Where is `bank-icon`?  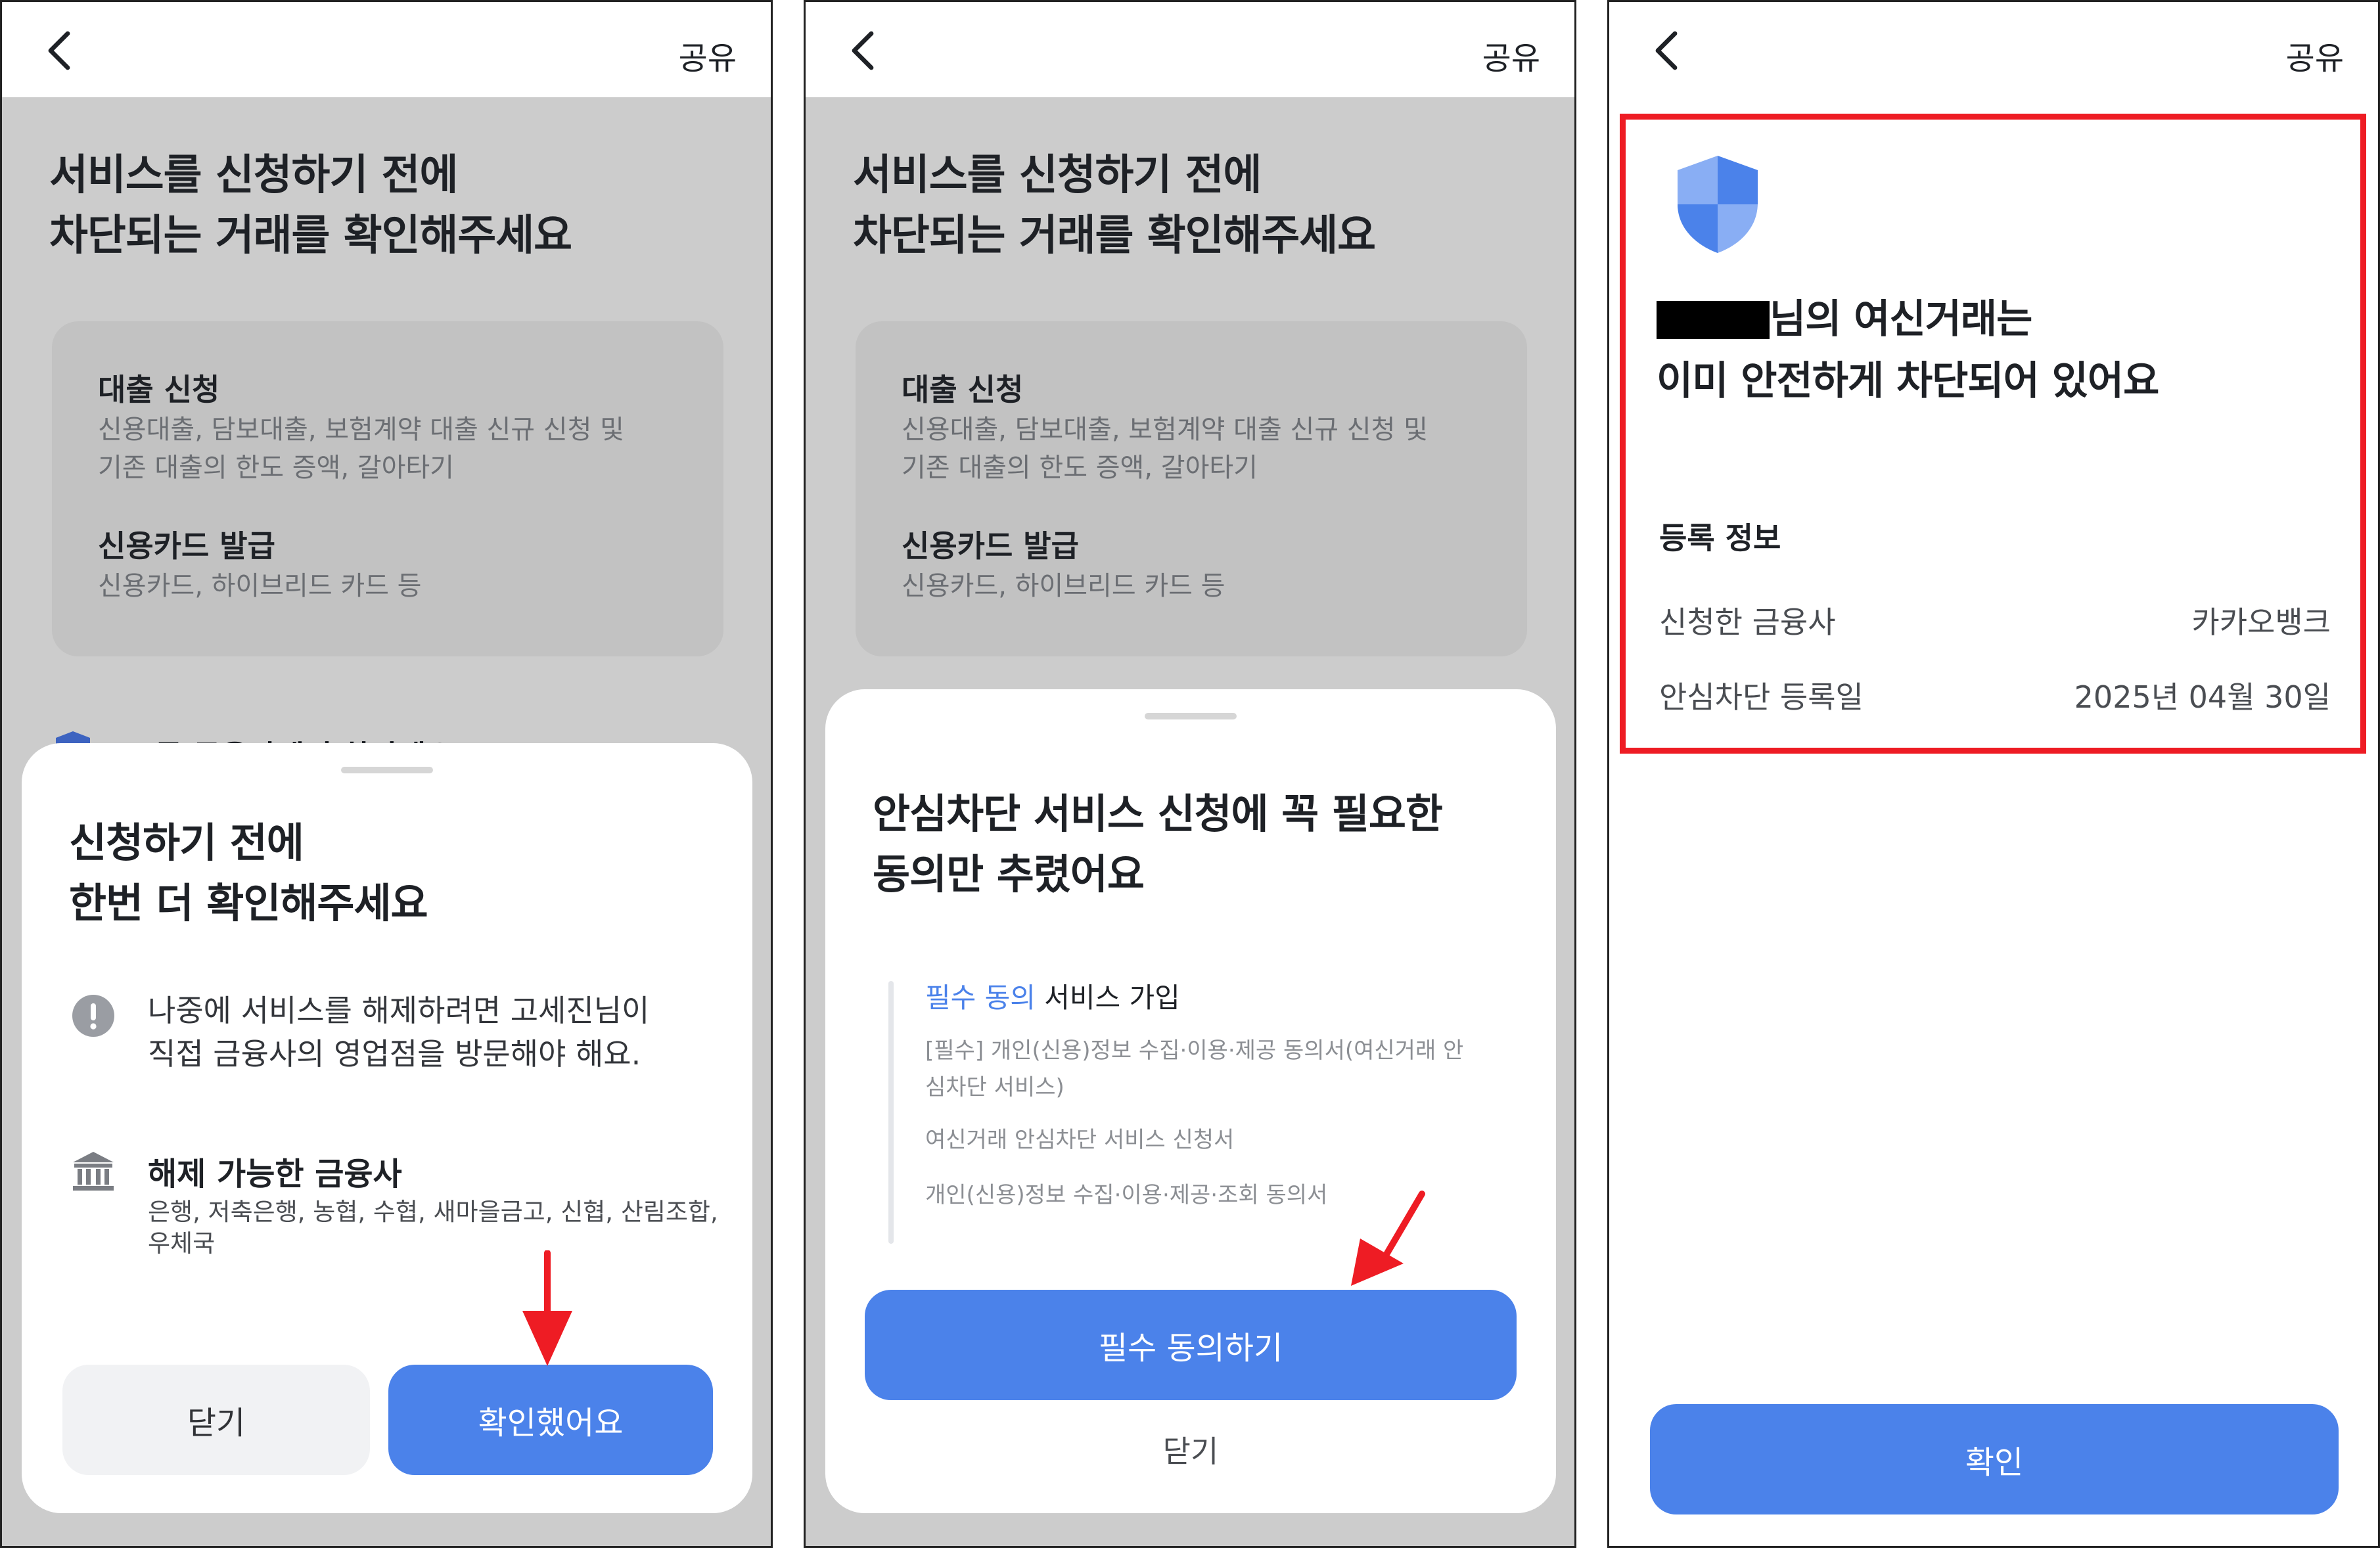 bank-icon is located at coordinates (93, 1171).